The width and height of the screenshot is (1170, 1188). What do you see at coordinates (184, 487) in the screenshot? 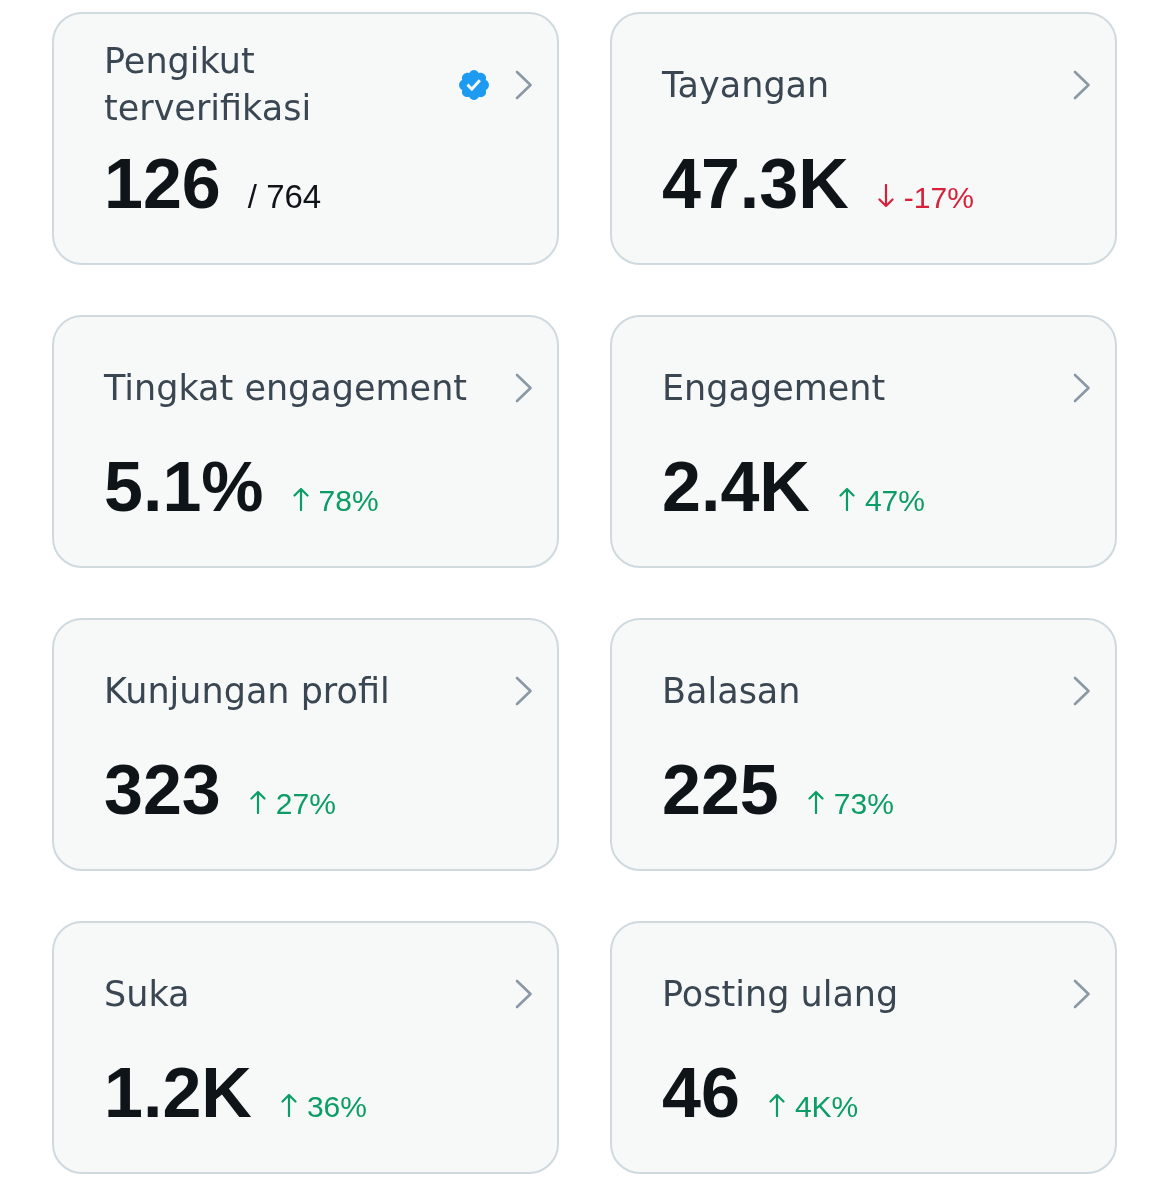
I see `metric-value: 5.1%` at bounding box center [184, 487].